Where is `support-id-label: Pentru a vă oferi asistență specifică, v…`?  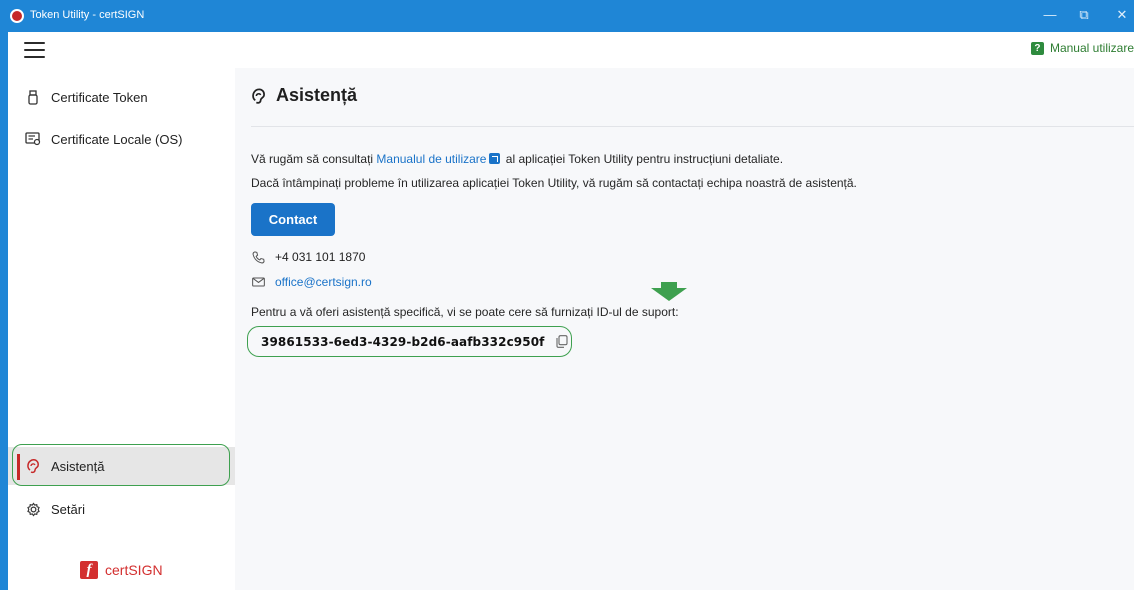
support-id-label: Pentru a vă oferi asistență specifică, v… is located at coordinates (465, 312).